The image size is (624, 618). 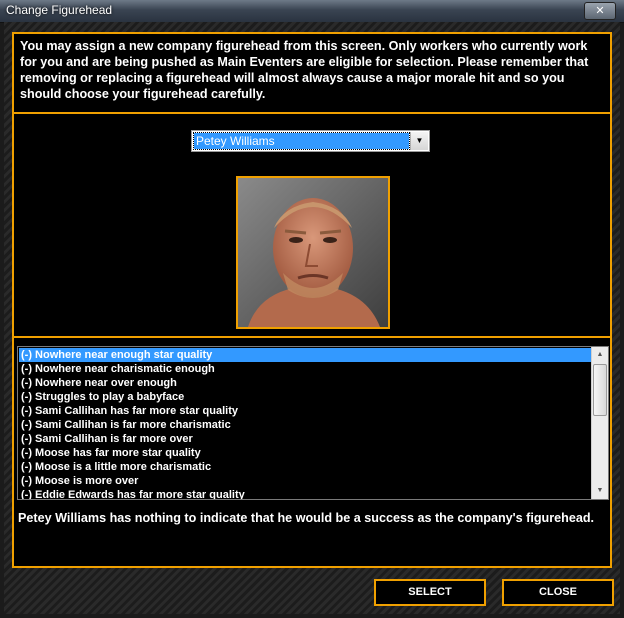 I want to click on select-button: SELECT, so click(x=430, y=592).